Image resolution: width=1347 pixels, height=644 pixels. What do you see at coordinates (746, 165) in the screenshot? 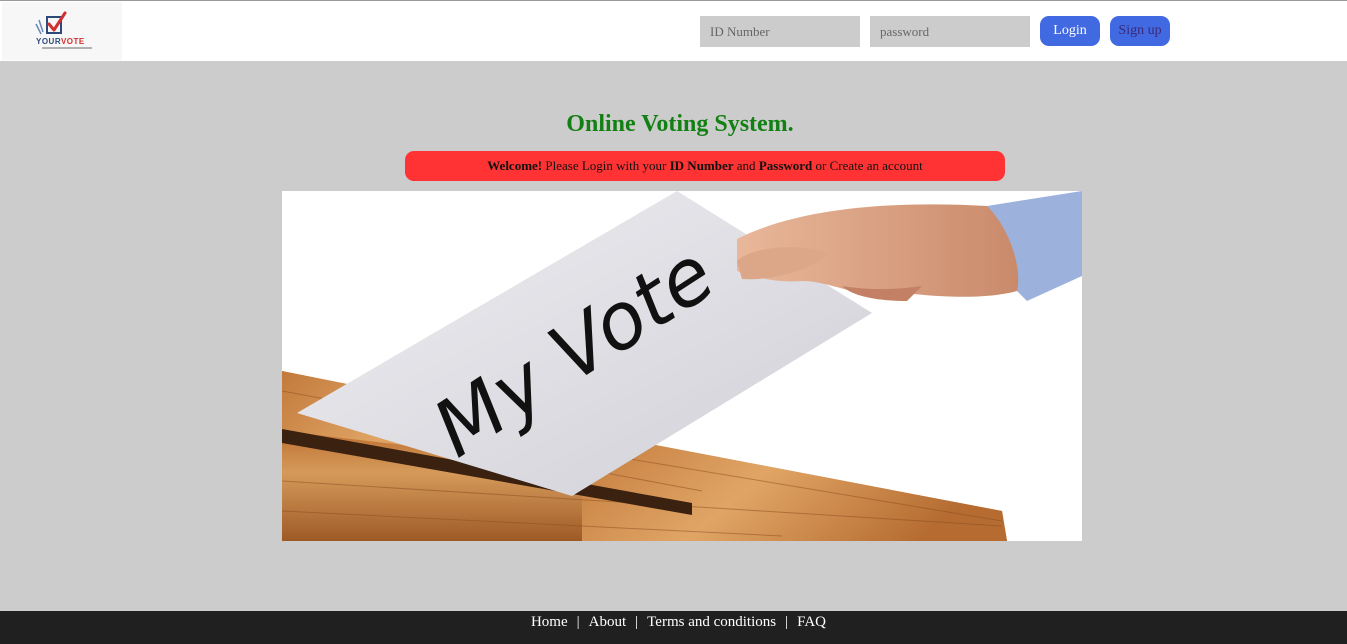
I see `welcome-text-2: and` at bounding box center [746, 165].